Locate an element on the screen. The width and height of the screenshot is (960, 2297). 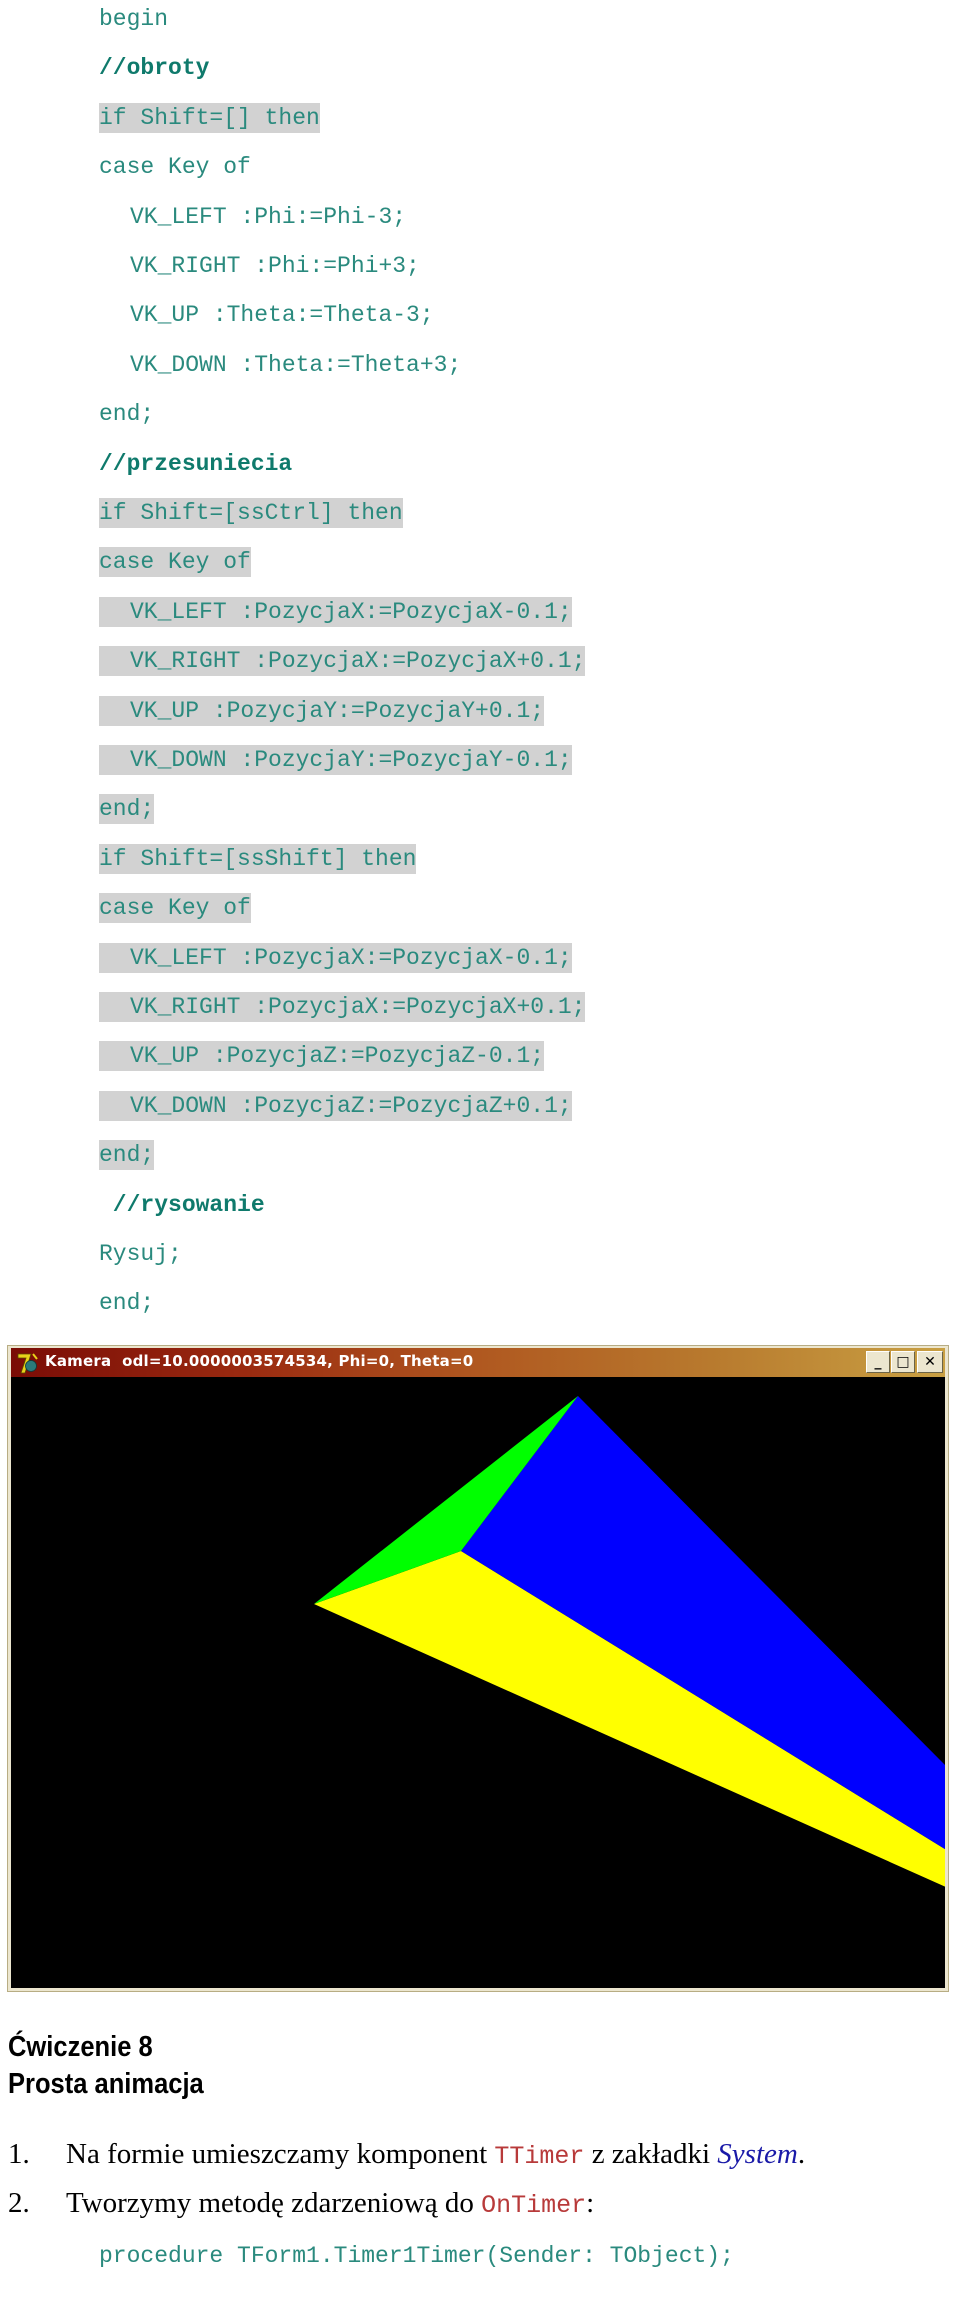
delphi-app-icon is located at coordinates (27, 1363).